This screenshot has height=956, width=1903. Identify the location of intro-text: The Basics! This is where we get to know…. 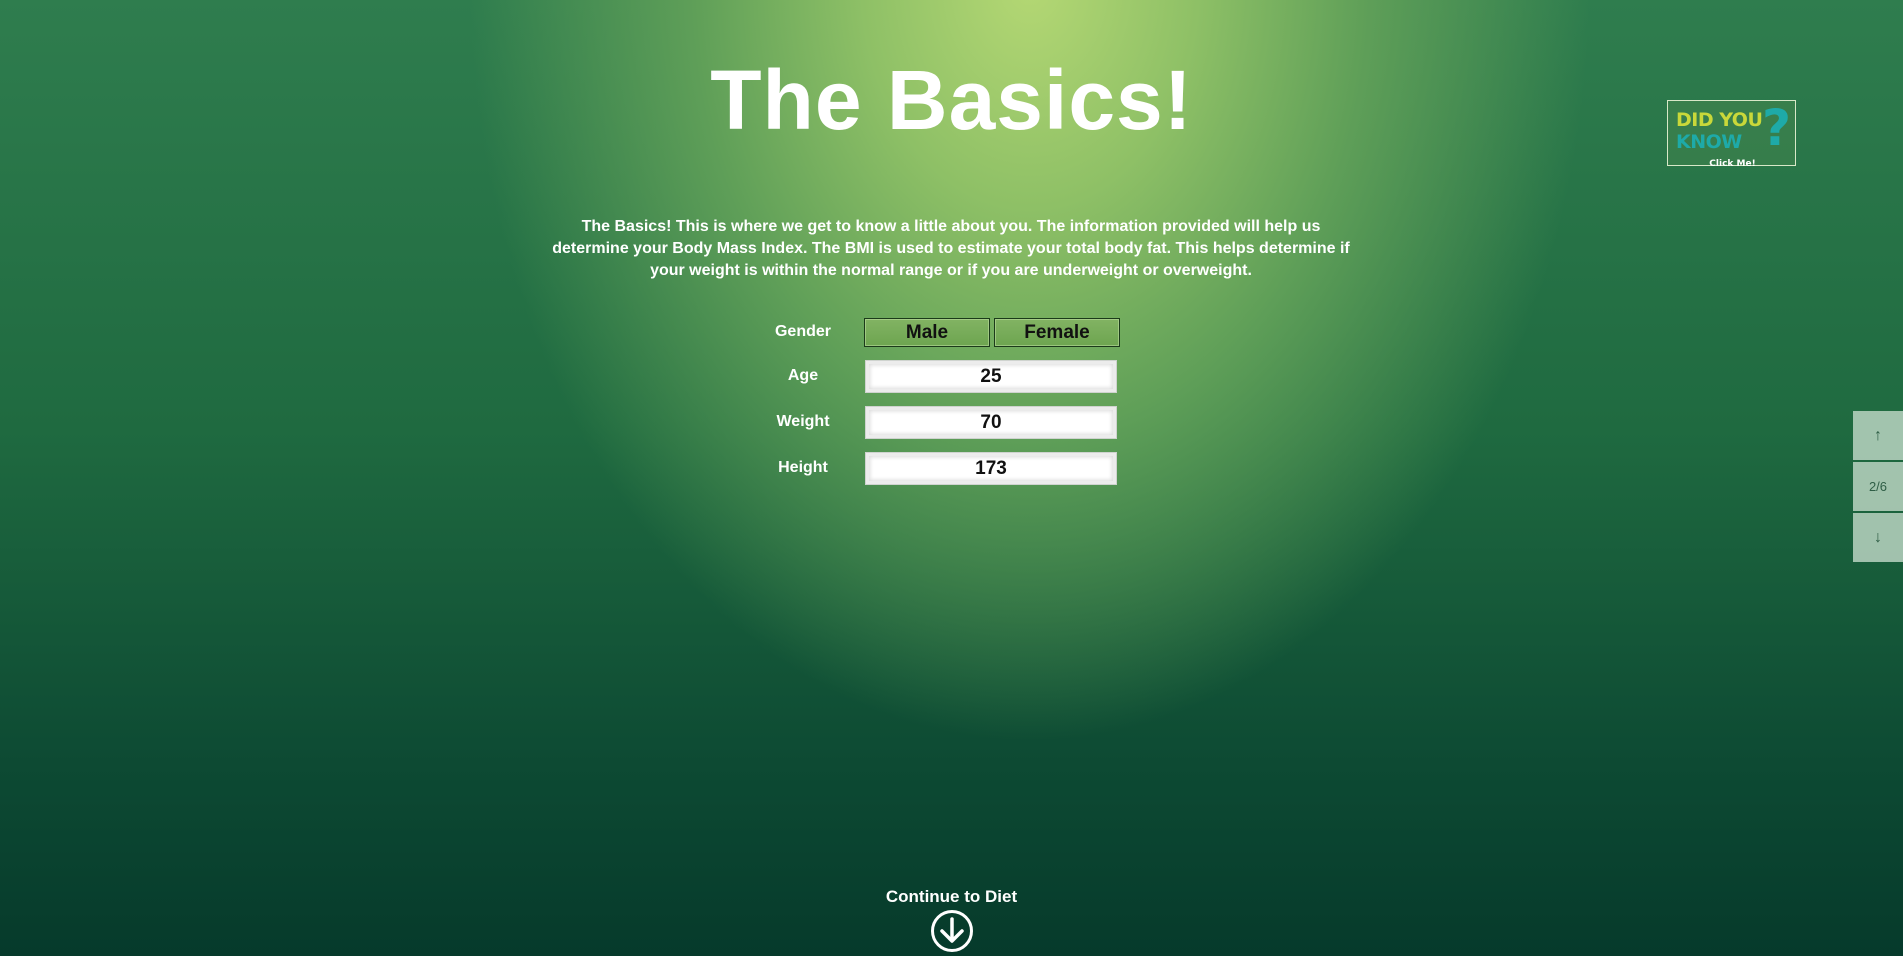
(951, 248).